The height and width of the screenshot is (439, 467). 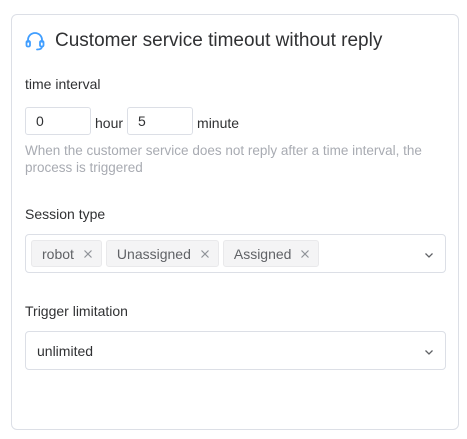 What do you see at coordinates (160, 121) in the screenshot?
I see `minutes-input` at bounding box center [160, 121].